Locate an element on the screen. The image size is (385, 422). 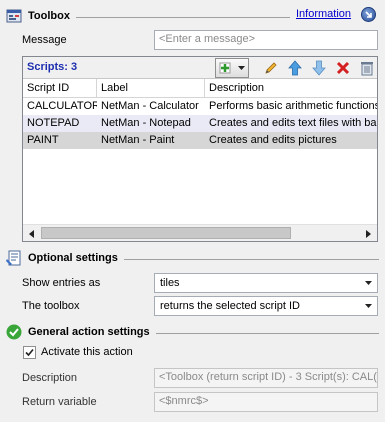
description-label: Description is located at coordinates (50, 378).